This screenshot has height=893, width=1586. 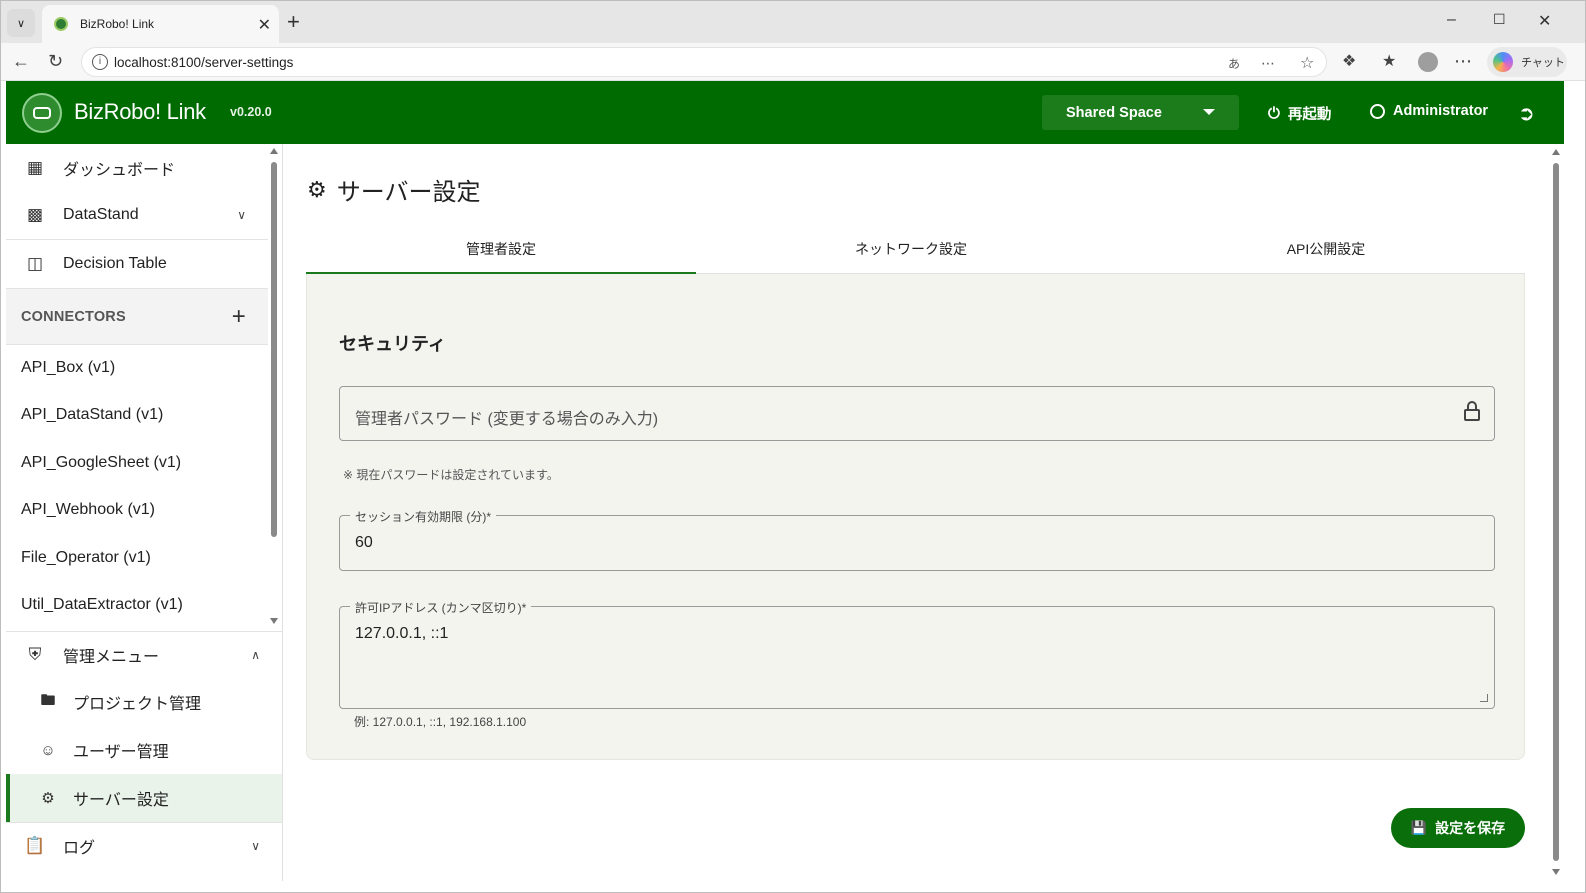 What do you see at coordinates (293, 22) in the screenshot?
I see `new-tab-button: +` at bounding box center [293, 22].